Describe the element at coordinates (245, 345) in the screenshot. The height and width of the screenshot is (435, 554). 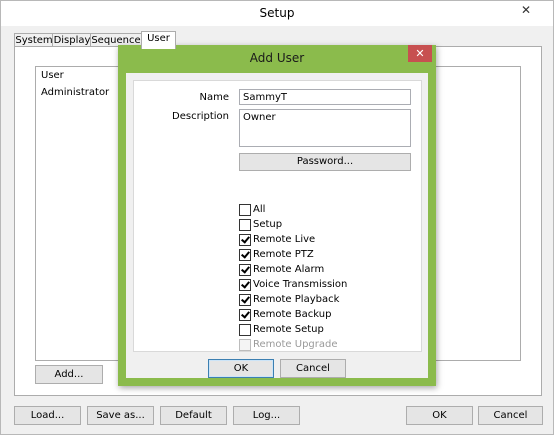
I see `remote-upgrade-checkbox` at that location.